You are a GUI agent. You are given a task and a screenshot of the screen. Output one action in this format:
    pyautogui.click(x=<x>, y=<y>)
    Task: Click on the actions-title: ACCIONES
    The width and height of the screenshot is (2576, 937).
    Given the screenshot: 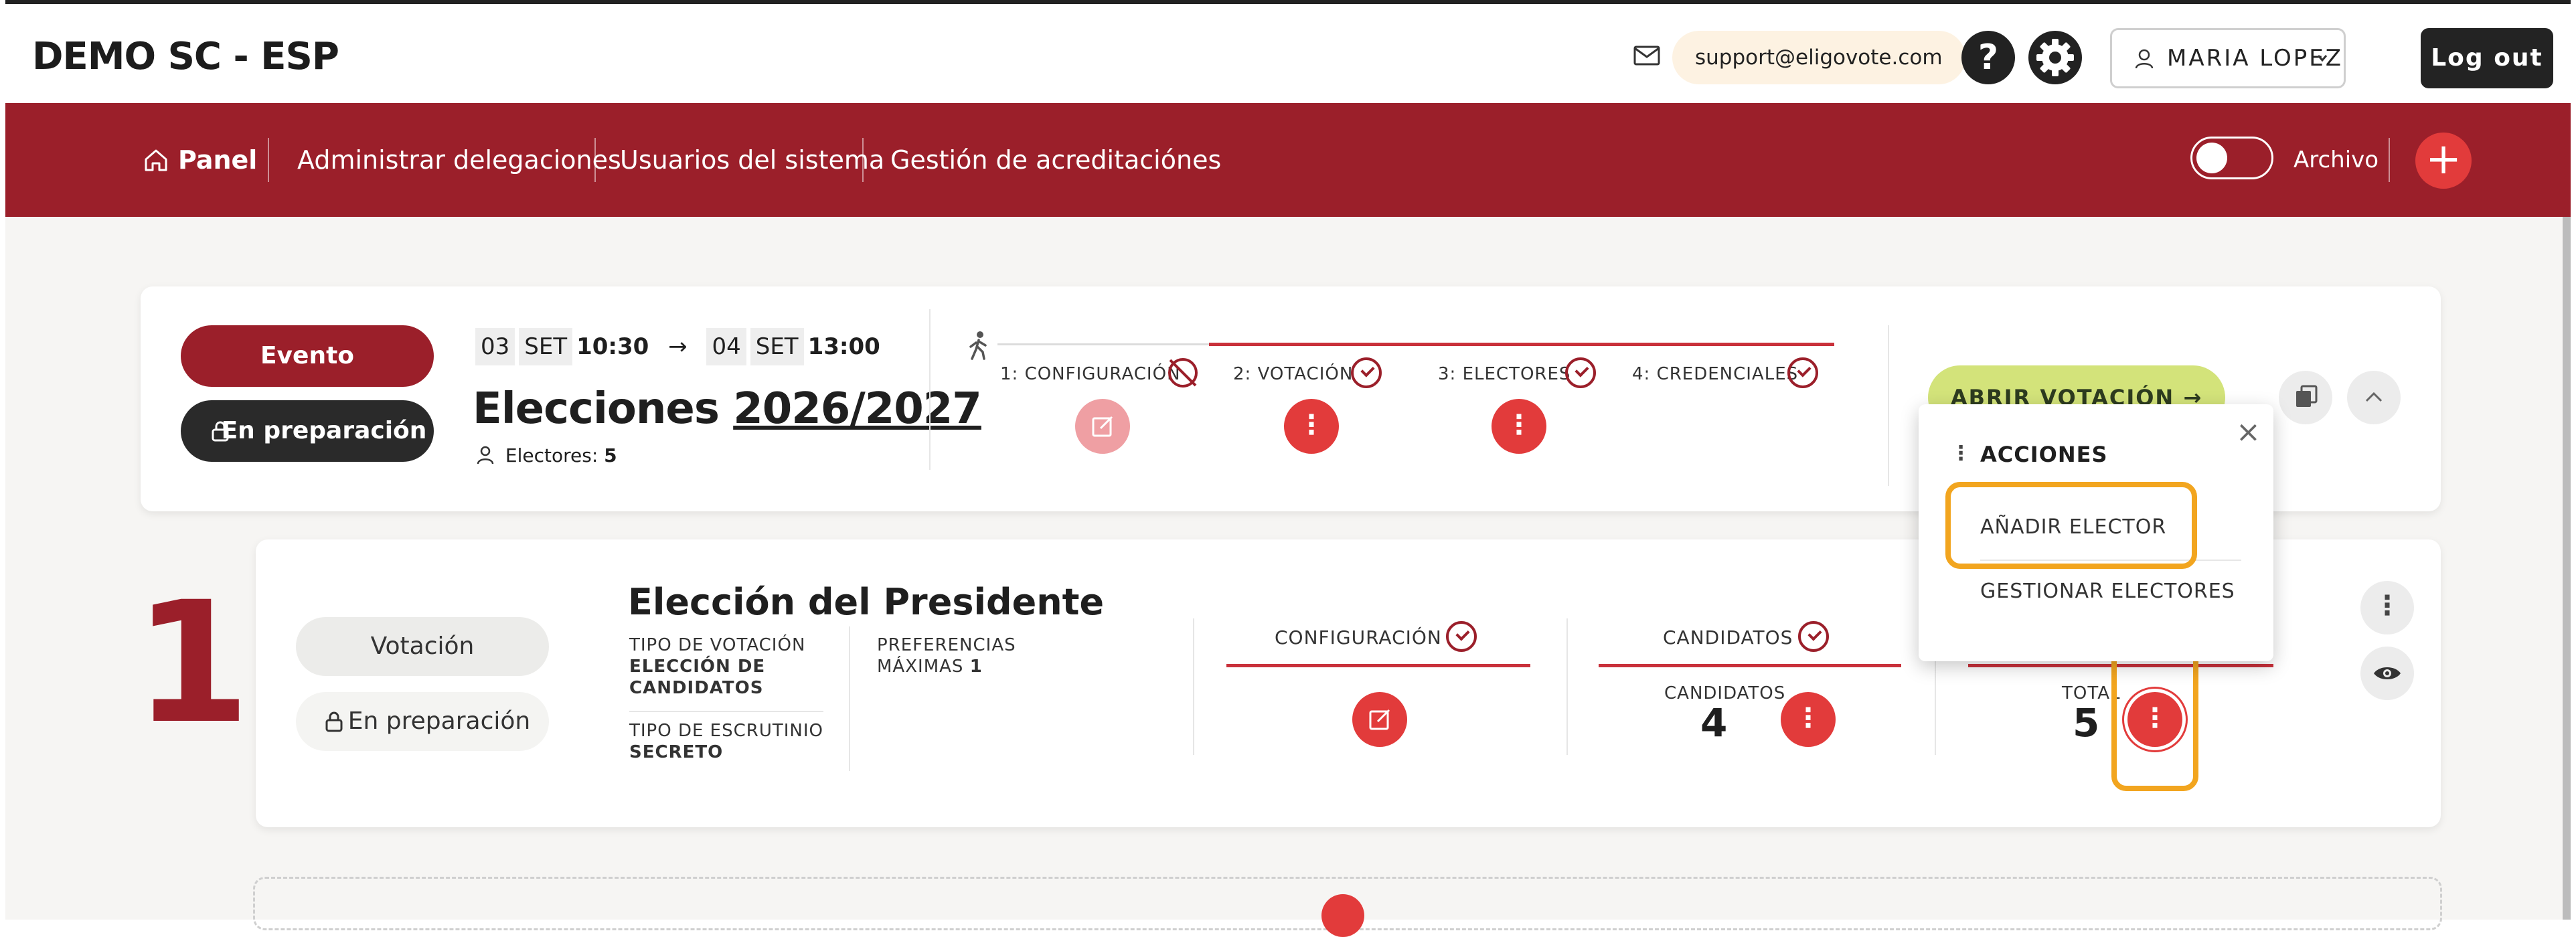 What is the action you would take?
    pyautogui.click(x=2044, y=455)
    